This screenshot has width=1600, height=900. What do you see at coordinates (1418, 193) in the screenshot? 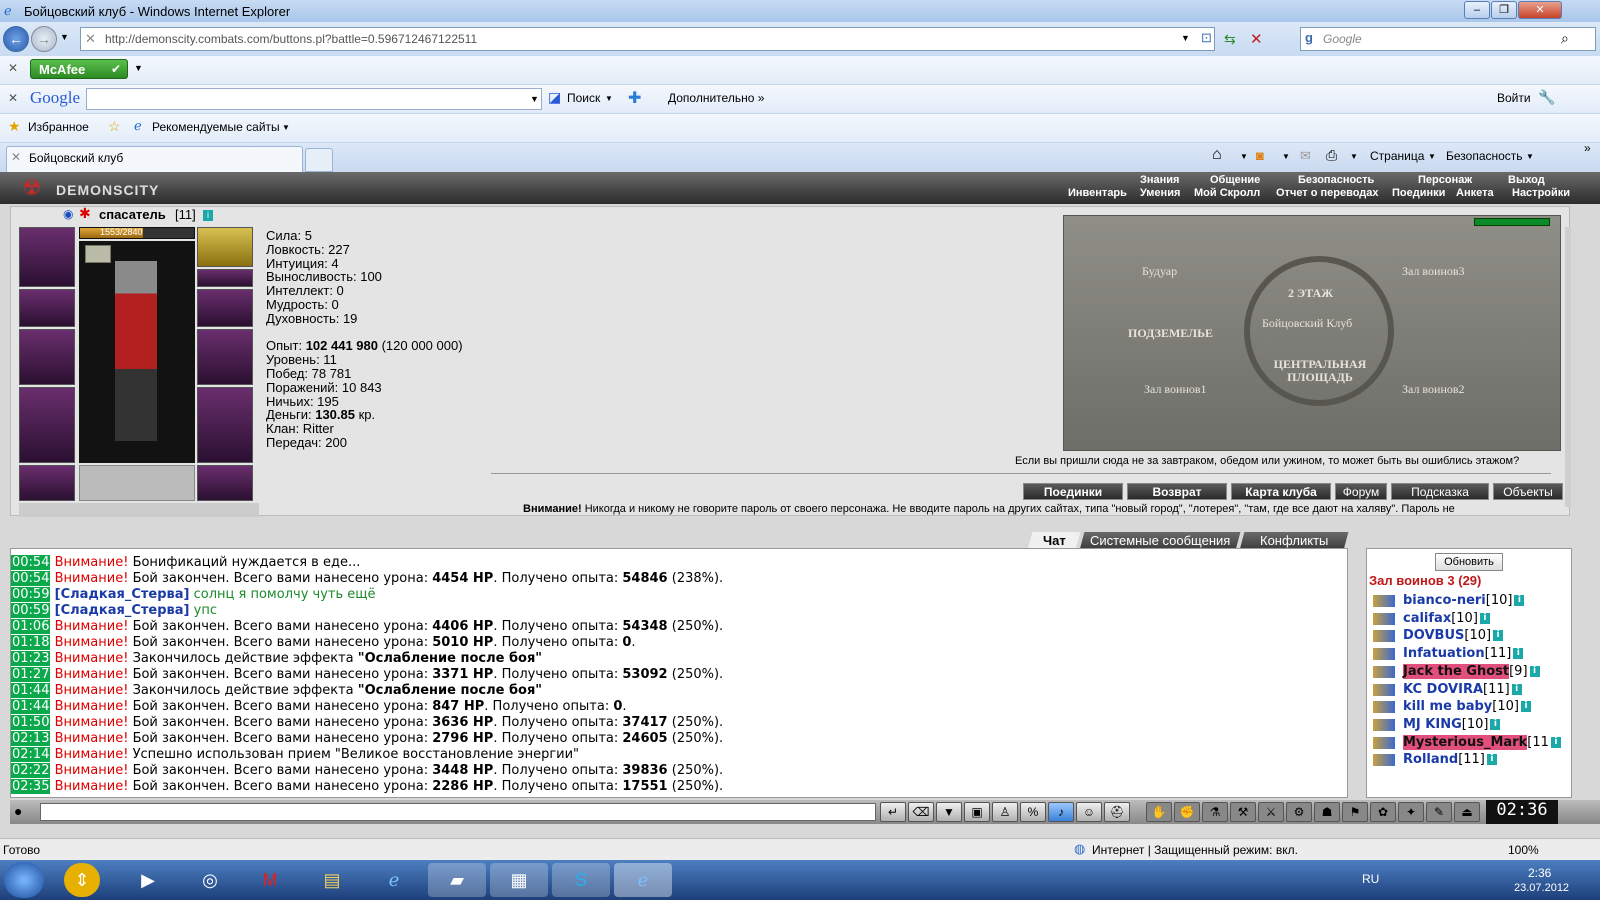
I see `menu-battles: Поединки` at bounding box center [1418, 193].